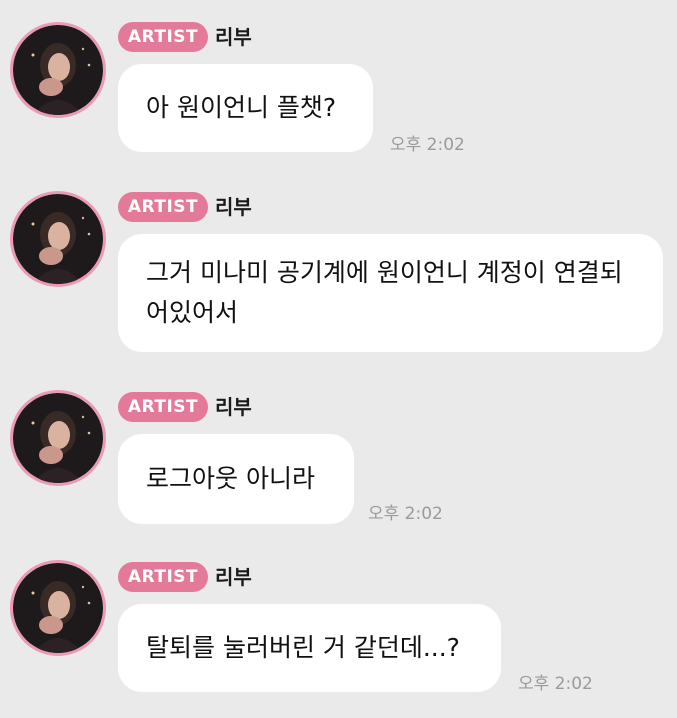 The height and width of the screenshot is (718, 677). Describe the element at coordinates (245, 108) in the screenshot. I see `message-bubble: 아 원이언니 플챗?` at that location.